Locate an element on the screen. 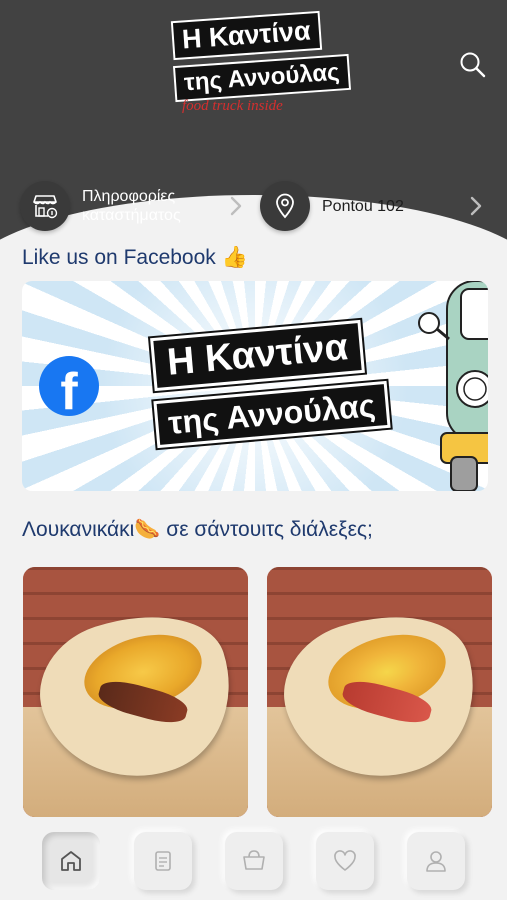 Image resolution: width=507 pixels, height=900 pixels. facebook-section-title: Like us on Facebook 👍 is located at coordinates (135, 257).